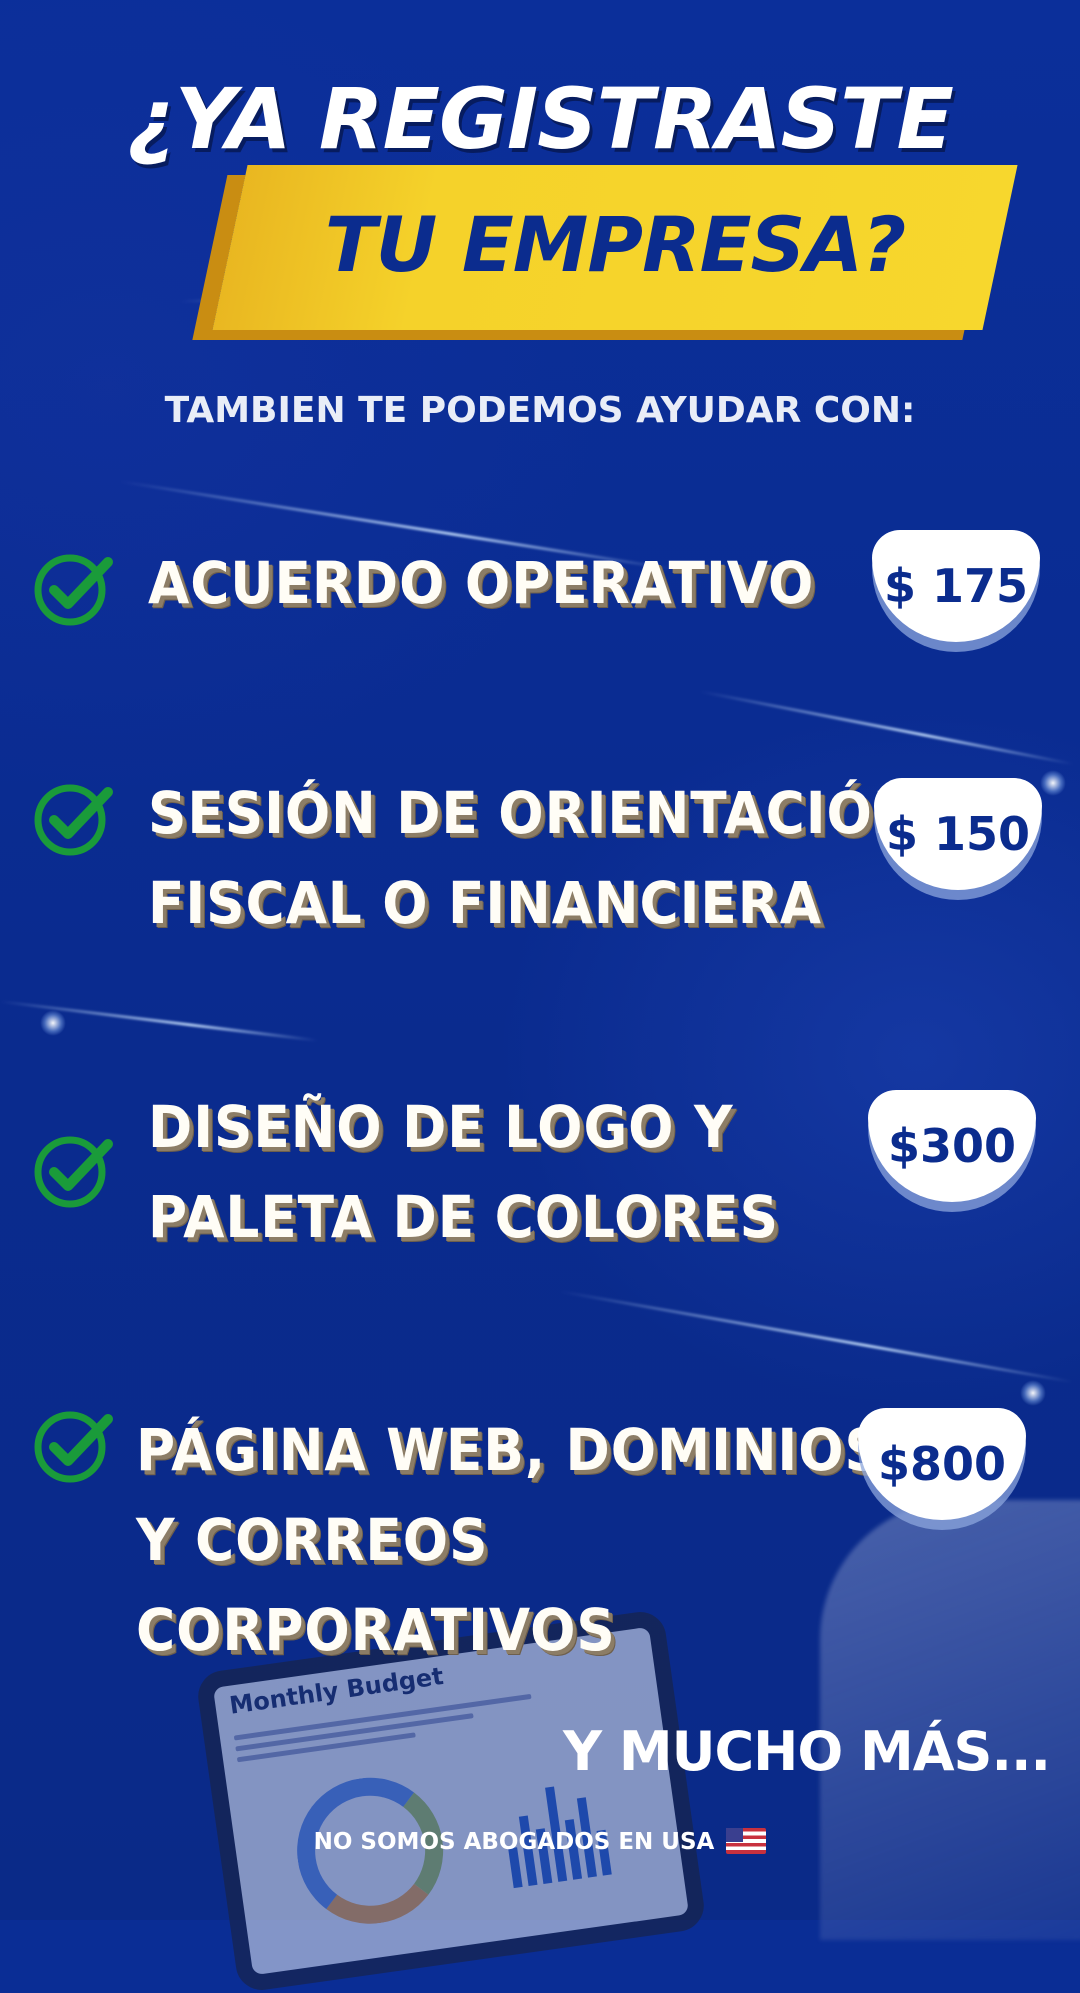 This screenshot has height=1993, width=1080. I want to click on service-label-line: Y CORREOS, so click(312, 1540).